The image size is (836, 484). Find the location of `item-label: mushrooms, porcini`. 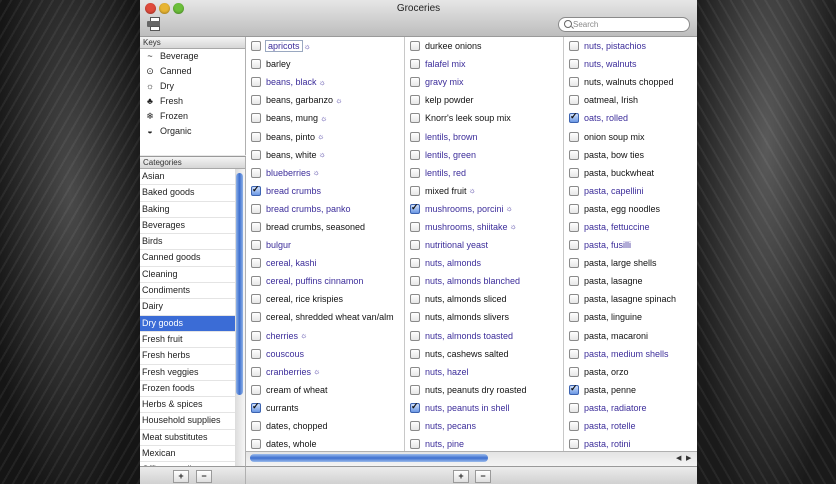

item-label: mushrooms, porcini is located at coordinates (464, 209).